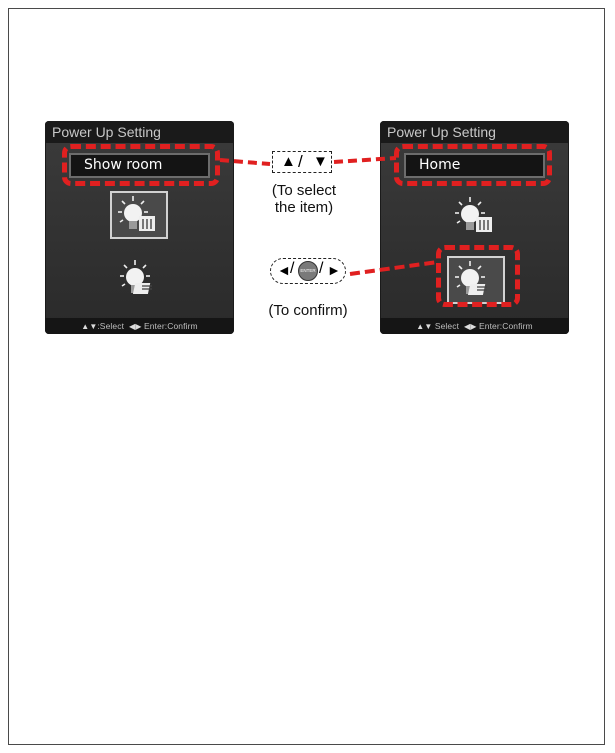 The image size is (615, 753). I want to click on up-down-key-group: ▲ / ▼, so click(302, 162).